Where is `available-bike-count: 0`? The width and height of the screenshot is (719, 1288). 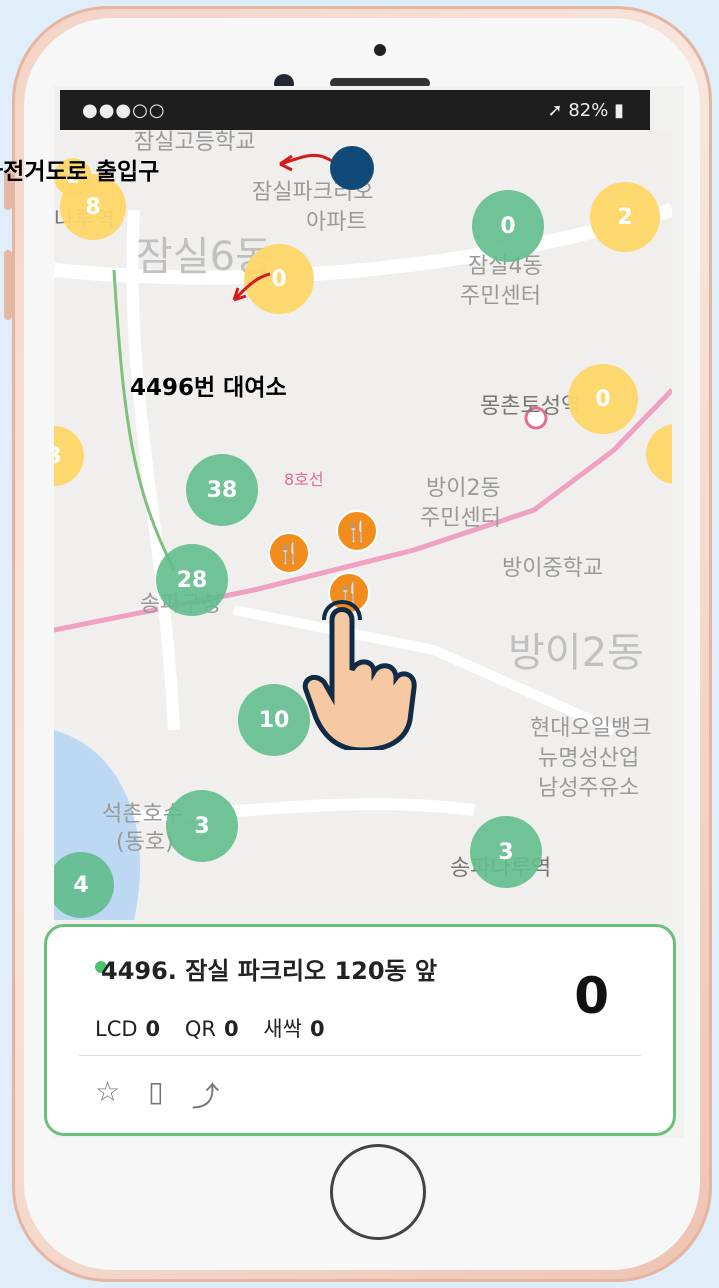
available-bike-count: 0 is located at coordinates (591, 996).